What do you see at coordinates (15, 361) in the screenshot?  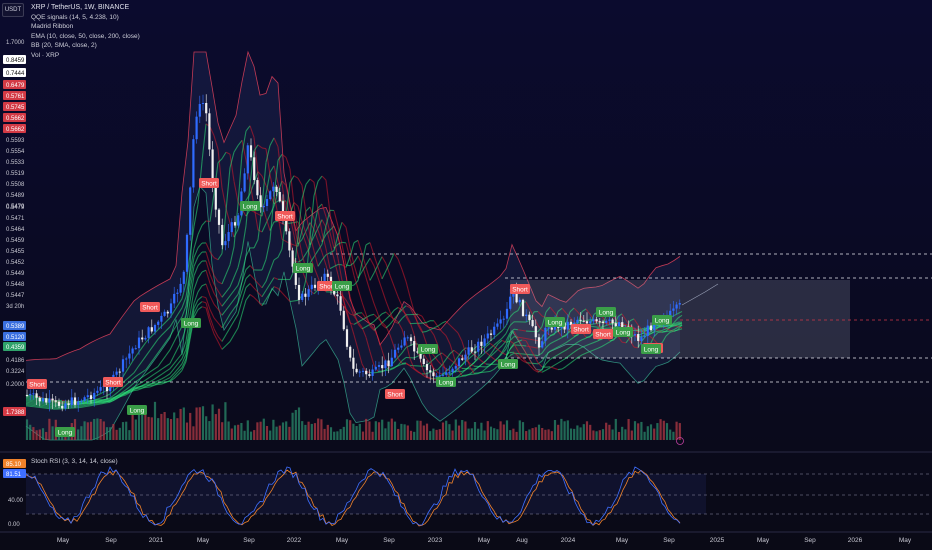 I see `price-scale-label: 0.4186` at bounding box center [15, 361].